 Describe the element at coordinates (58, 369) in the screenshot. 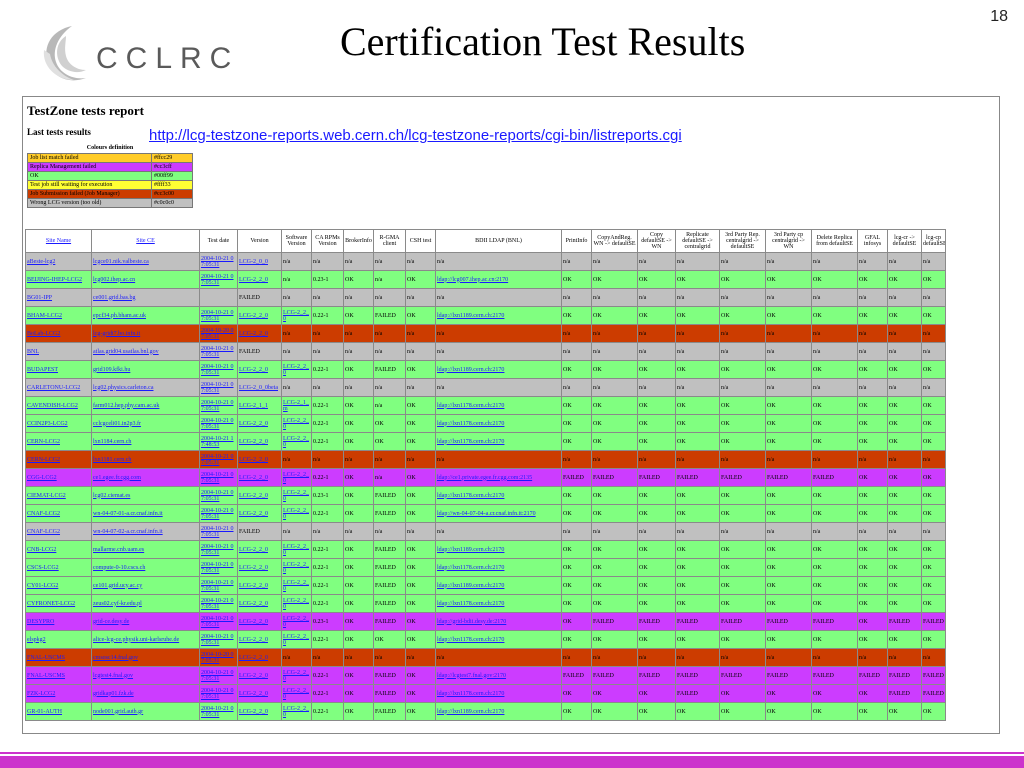

I see `table-cell: BUDAPEST` at that location.